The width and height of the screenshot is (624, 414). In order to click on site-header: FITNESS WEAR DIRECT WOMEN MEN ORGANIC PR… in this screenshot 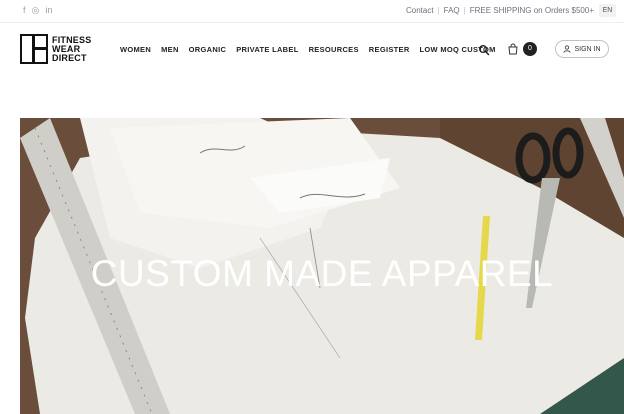, I will do `click(312, 50)`.